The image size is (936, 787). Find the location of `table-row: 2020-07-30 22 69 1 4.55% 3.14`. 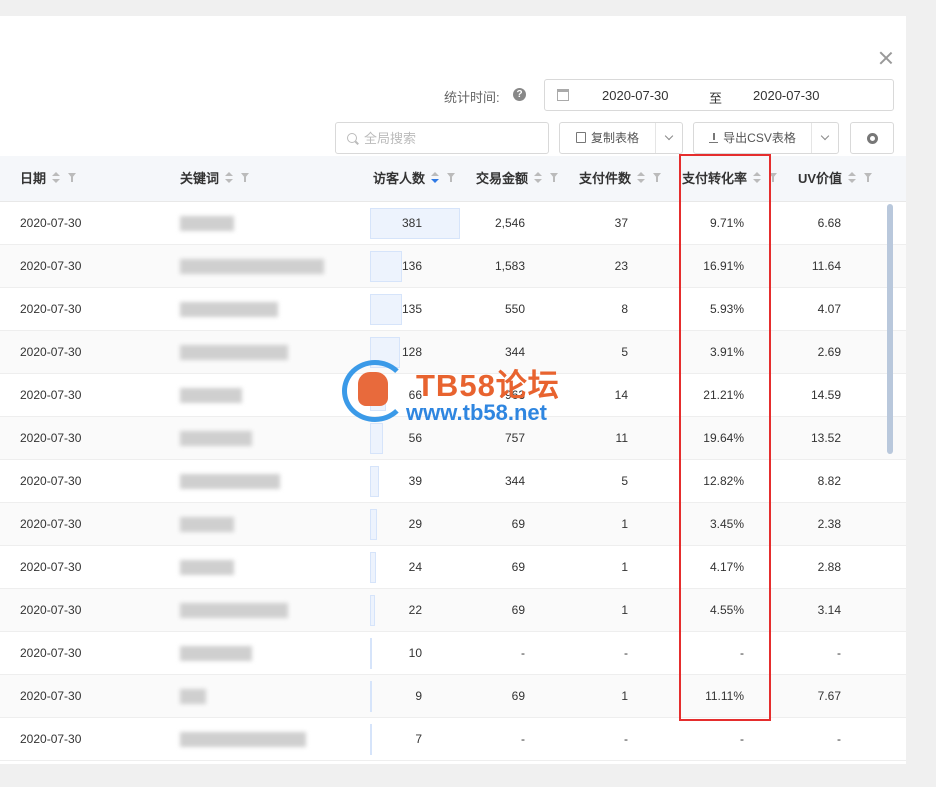

table-row: 2020-07-30 22 69 1 4.55% 3.14 is located at coordinates (453, 610).